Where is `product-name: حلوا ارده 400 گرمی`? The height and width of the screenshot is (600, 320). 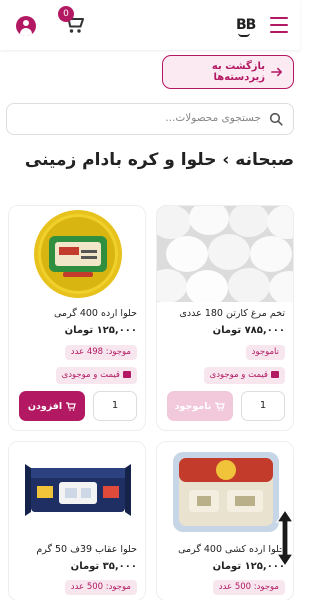
product-name: حلوا ارده 400 گرمی is located at coordinates (95, 313).